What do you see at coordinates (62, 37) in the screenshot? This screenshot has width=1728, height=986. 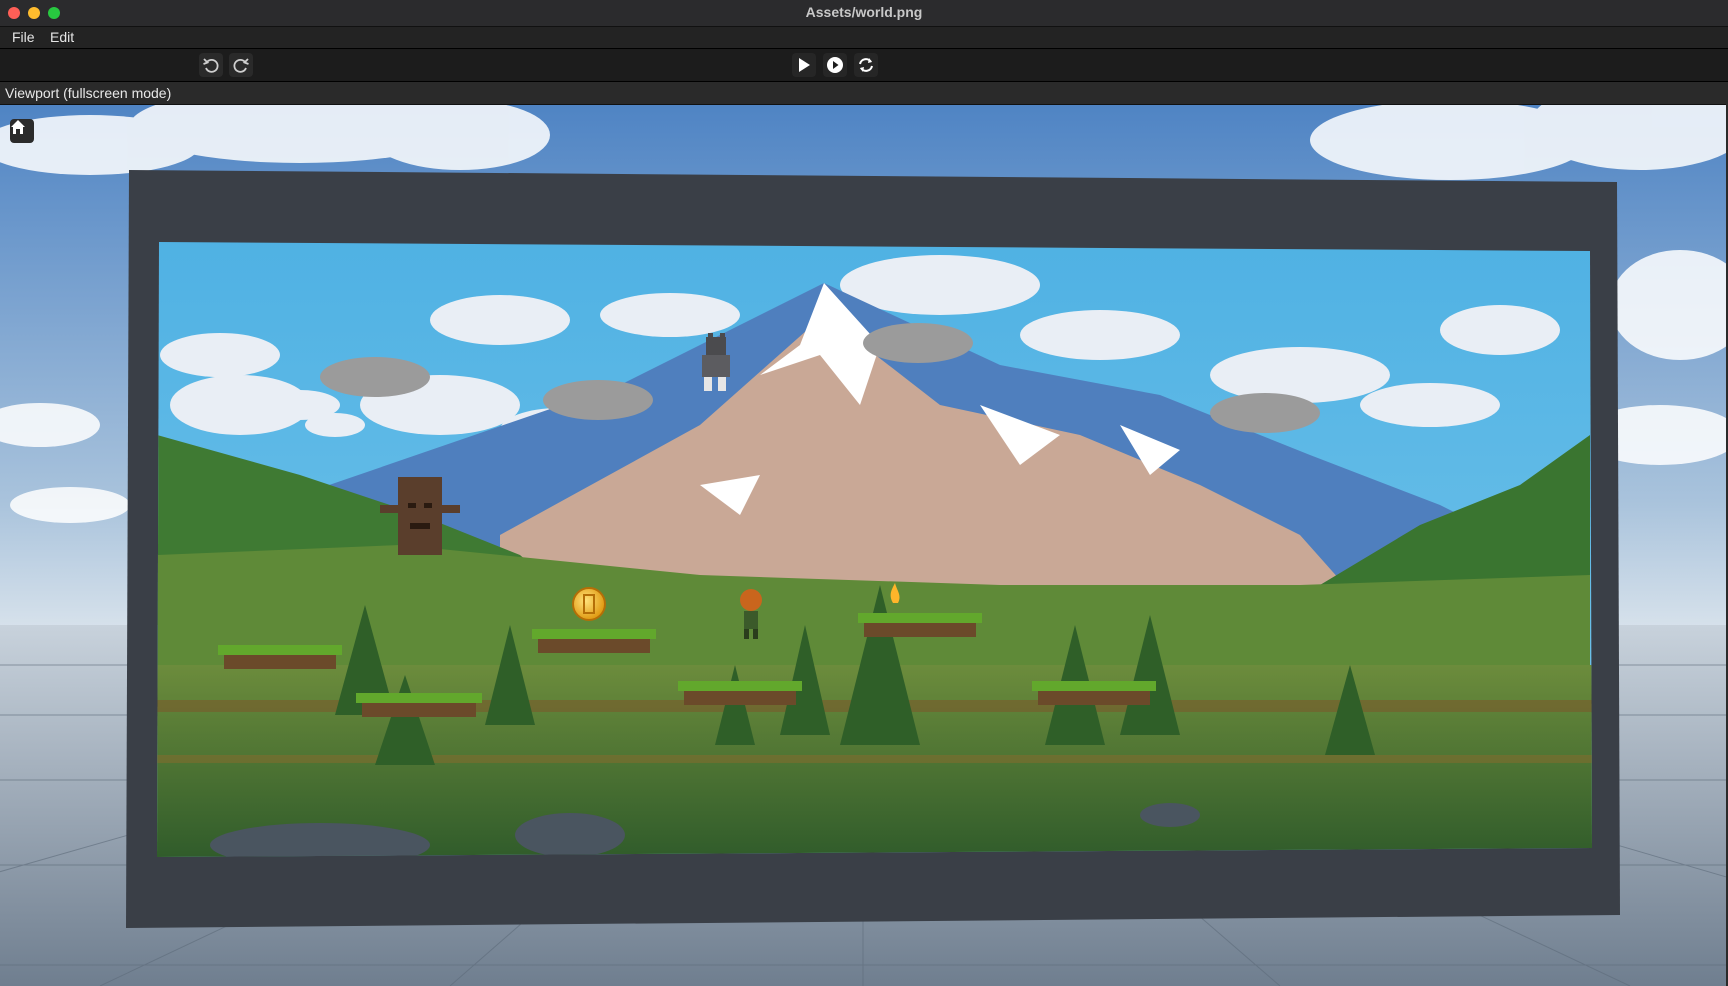 I see `menu-edit: Edit` at bounding box center [62, 37].